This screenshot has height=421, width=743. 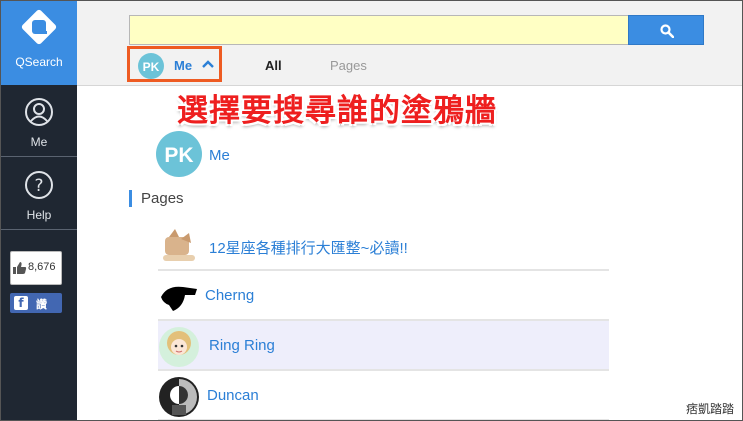 What do you see at coordinates (156, 198) in the screenshot?
I see `pages-heading: Pages` at bounding box center [156, 198].